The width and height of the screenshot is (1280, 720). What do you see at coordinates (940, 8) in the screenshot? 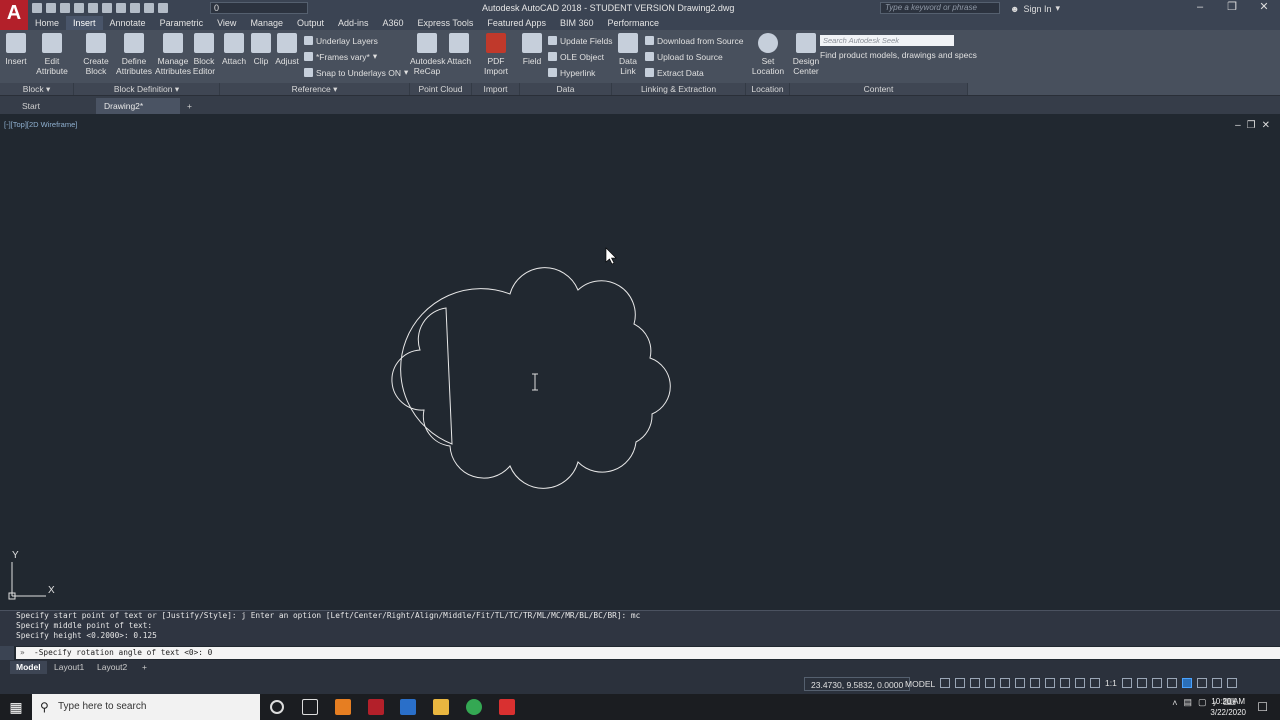
I see `help-search-input: Type a keyword or phrase` at bounding box center [940, 8].